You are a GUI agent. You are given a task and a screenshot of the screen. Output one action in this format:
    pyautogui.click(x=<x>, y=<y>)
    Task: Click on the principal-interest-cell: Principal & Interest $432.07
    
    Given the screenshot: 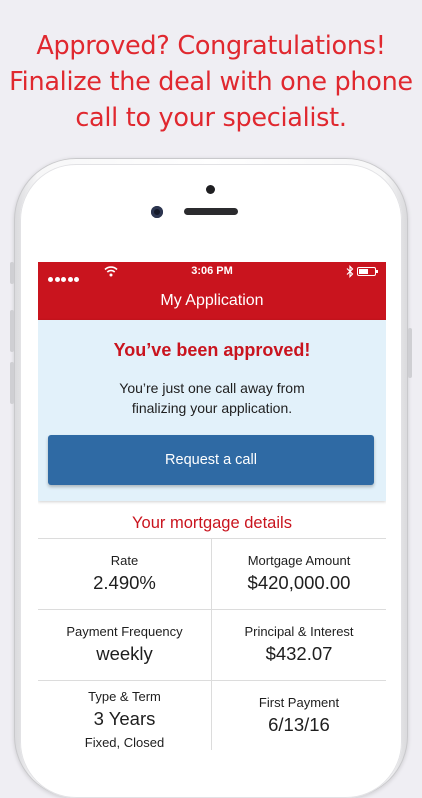 What is the action you would take?
    pyautogui.click(x=299, y=645)
    